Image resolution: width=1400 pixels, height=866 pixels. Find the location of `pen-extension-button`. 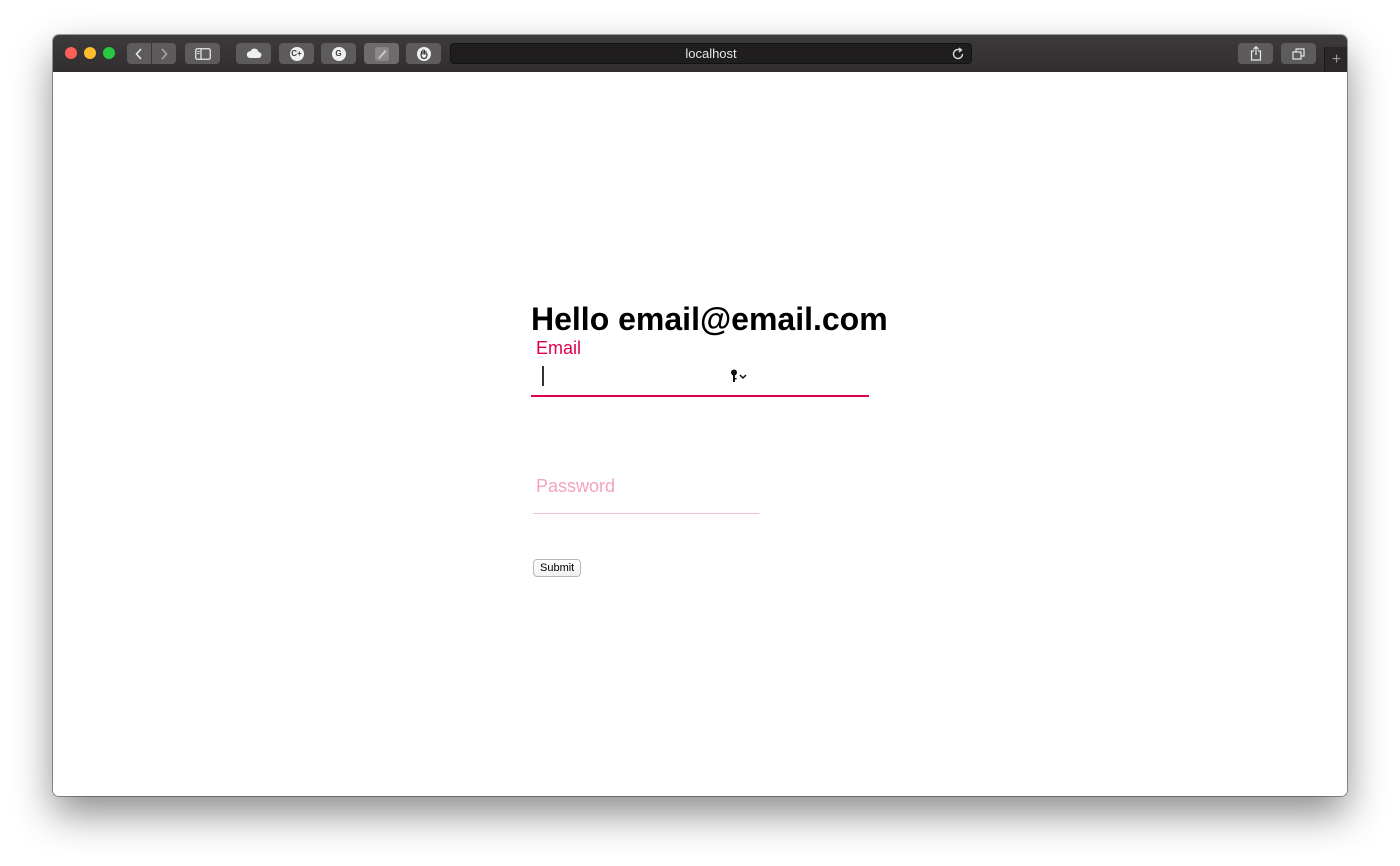

pen-extension-button is located at coordinates (381, 53).